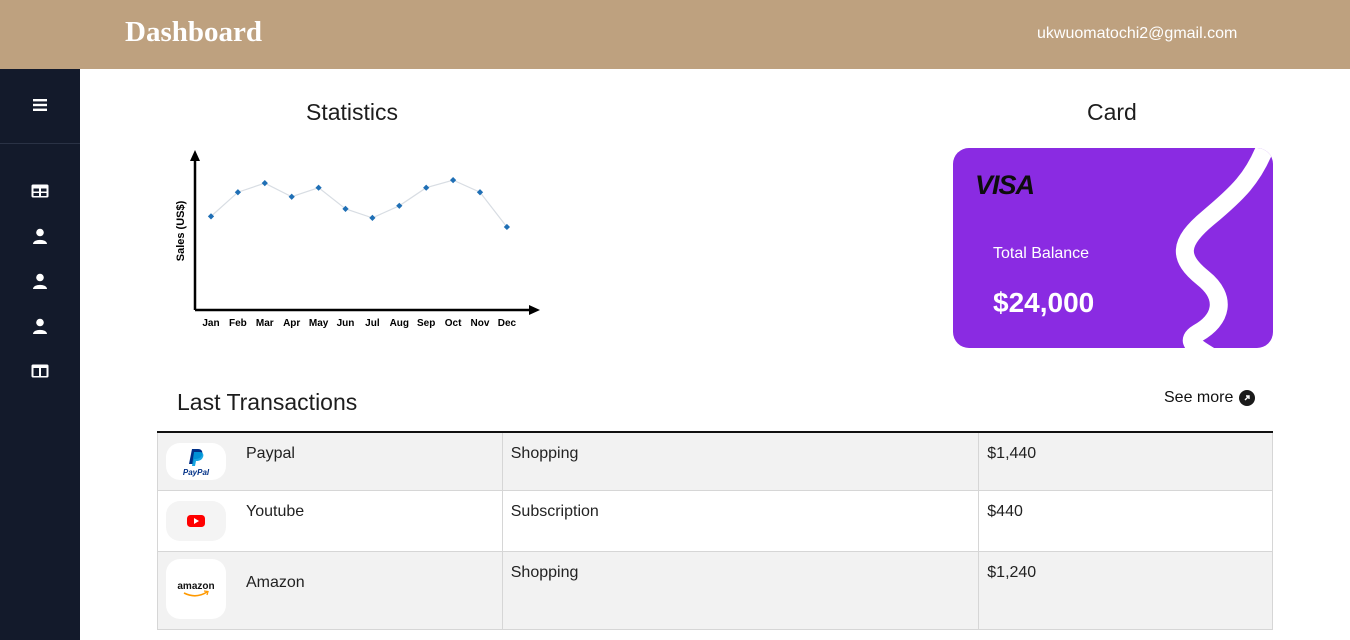  Describe the element at coordinates (196, 472) in the screenshot. I see `svg-text: PayPal` at that location.